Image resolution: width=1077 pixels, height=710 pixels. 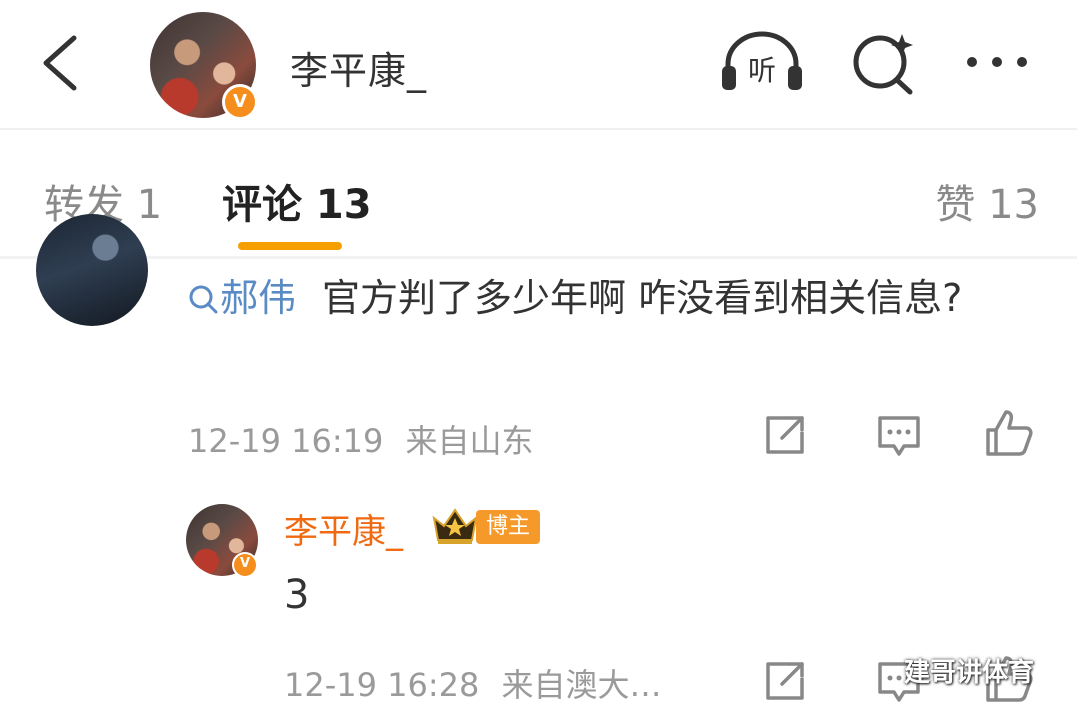 I want to click on comment-body: 郝伟 官方判了多少年啊 咋没看到相关信息?, so click(x=618, y=298).